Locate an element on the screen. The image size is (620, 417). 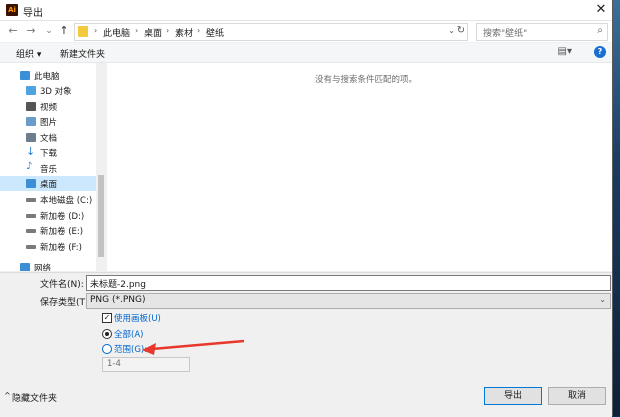
filename-input: 未标题-2.png is located at coordinates (348, 283).